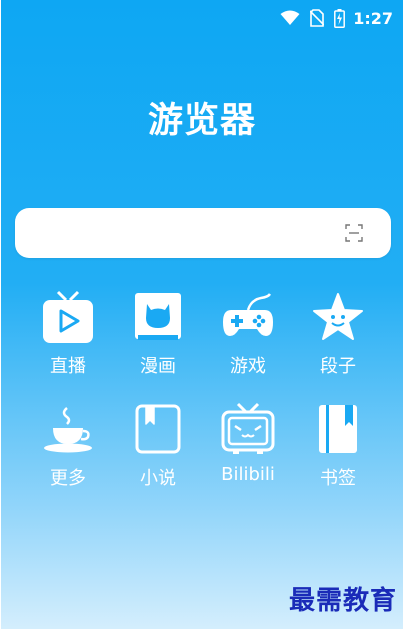 The height and width of the screenshot is (629, 404). What do you see at coordinates (68, 366) in the screenshot?
I see `tile-label: 直播` at bounding box center [68, 366].